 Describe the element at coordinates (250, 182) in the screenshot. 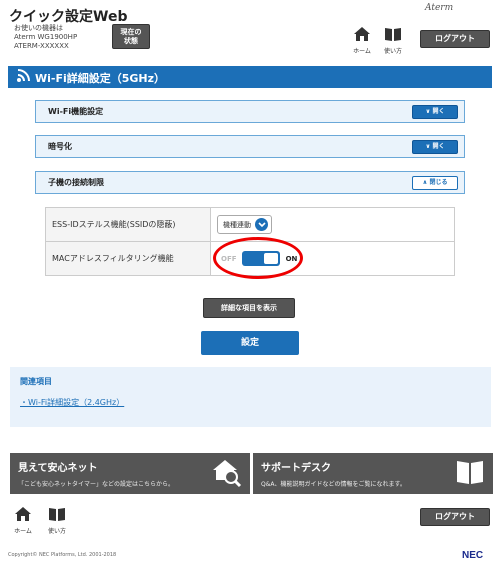

I see `accordion-client-restriction: 子機の接続制限 ∧ 閉じる` at that location.